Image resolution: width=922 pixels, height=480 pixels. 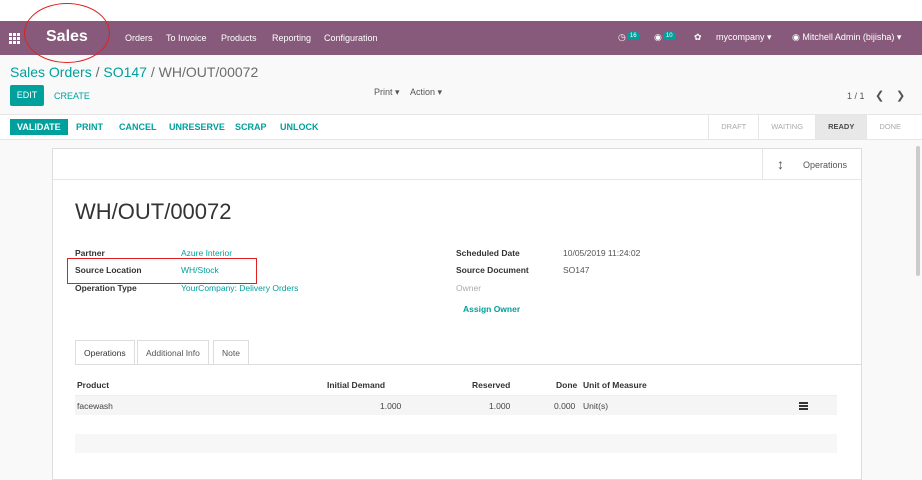 What do you see at coordinates (139, 38) in the screenshot?
I see `menu-orders: Orders` at bounding box center [139, 38].